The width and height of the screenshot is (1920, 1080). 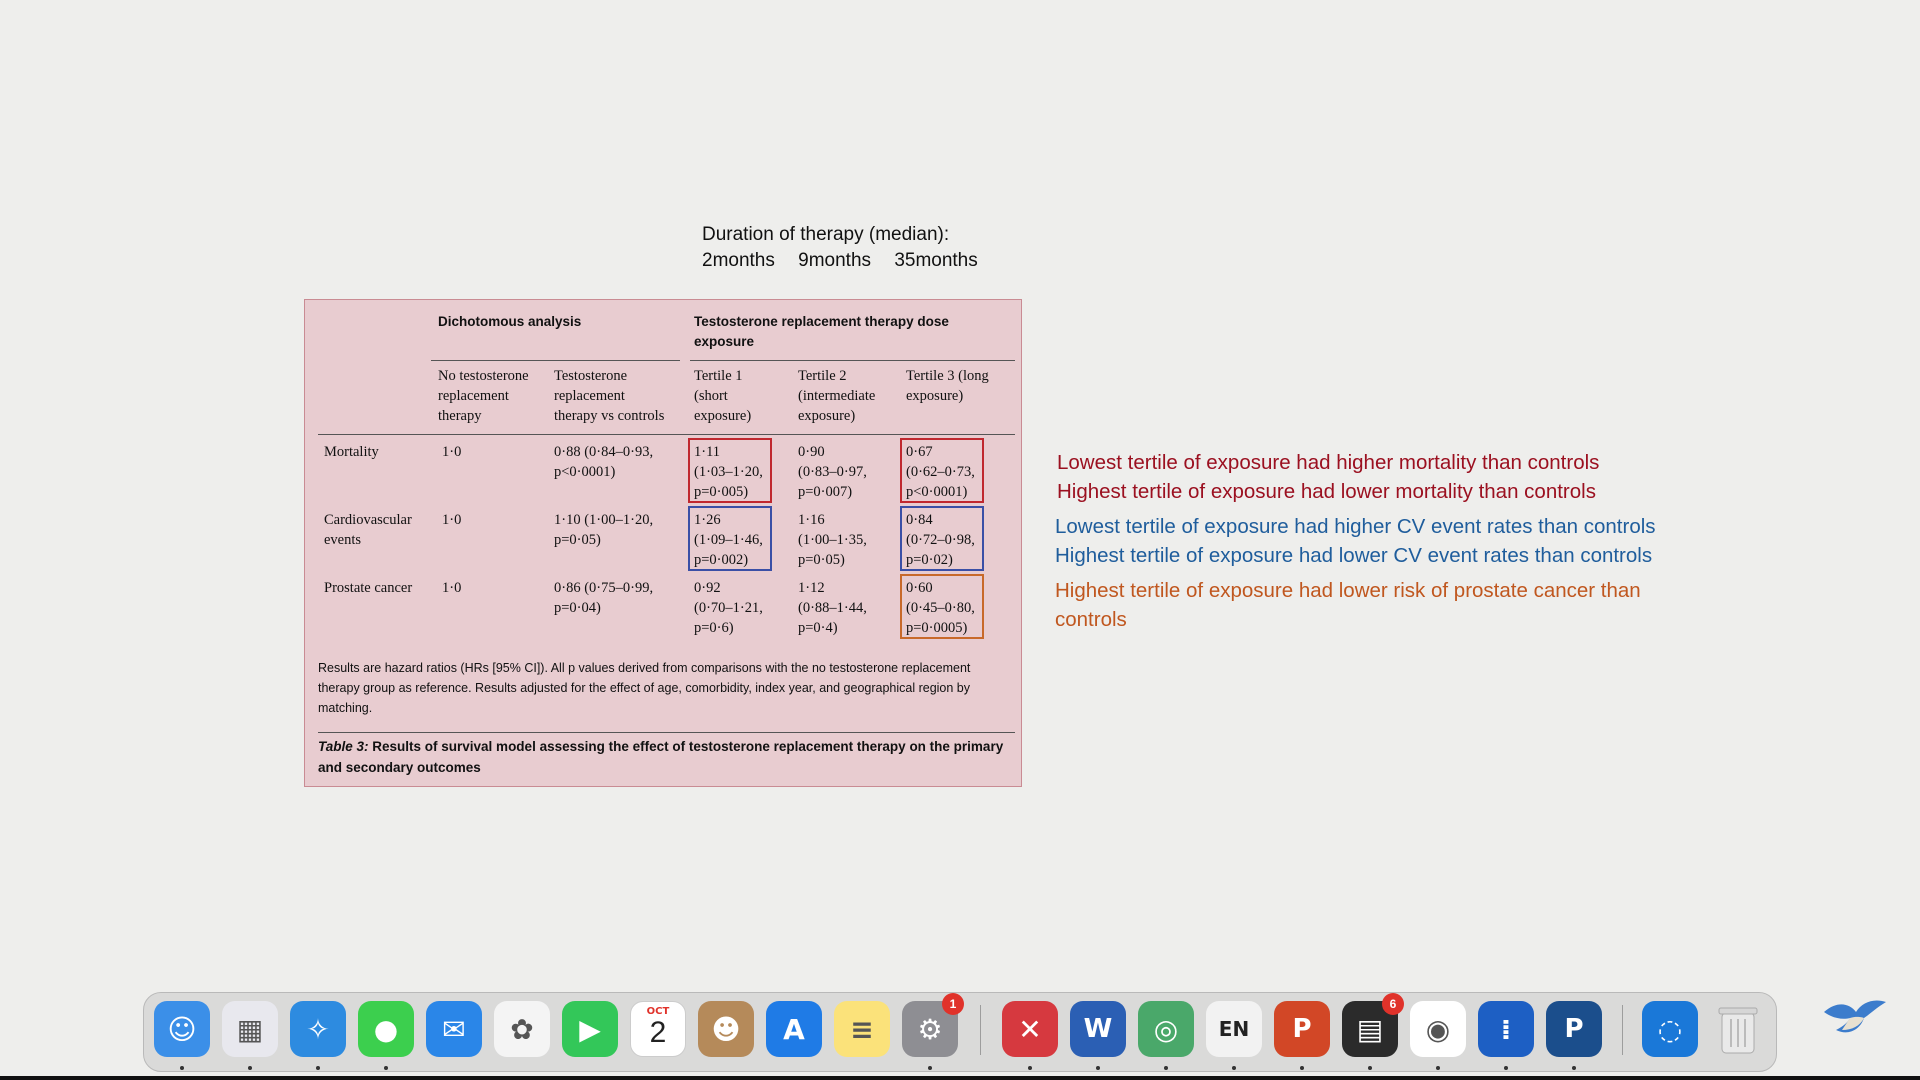 I want to click on dock-separator, so click(x=980, y=1030).